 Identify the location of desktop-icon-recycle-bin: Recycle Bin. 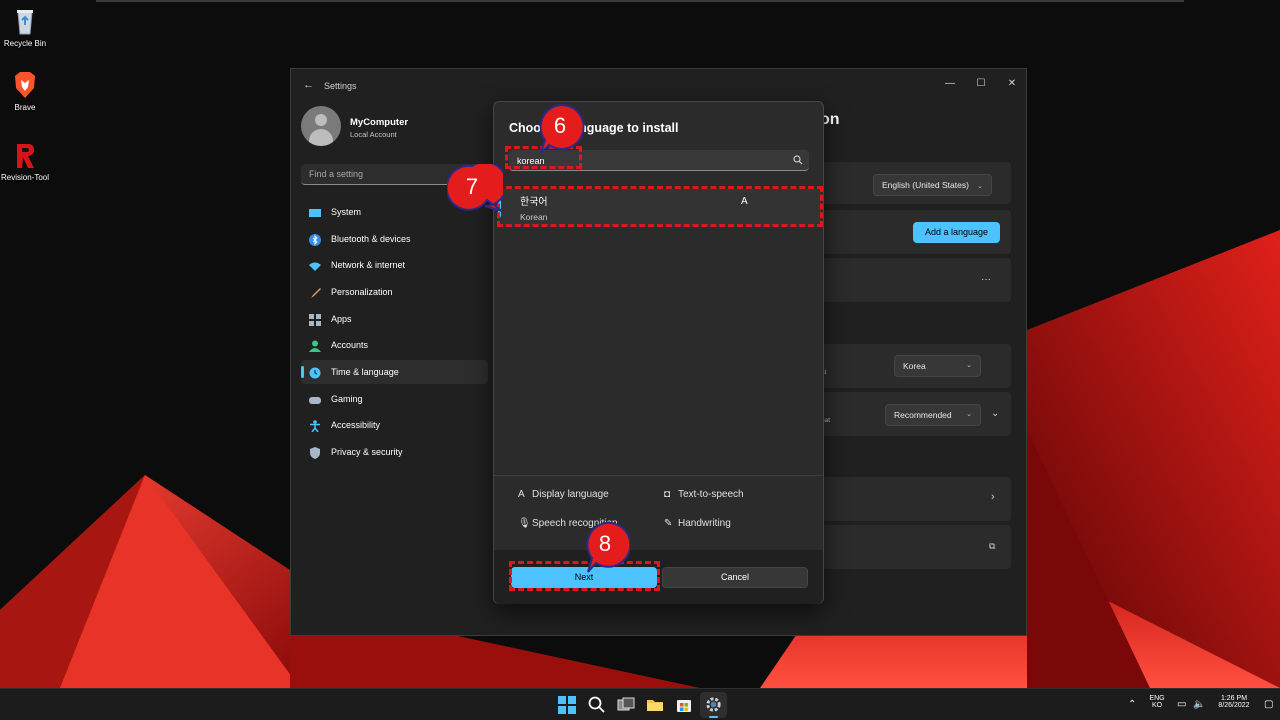
(27, 27).